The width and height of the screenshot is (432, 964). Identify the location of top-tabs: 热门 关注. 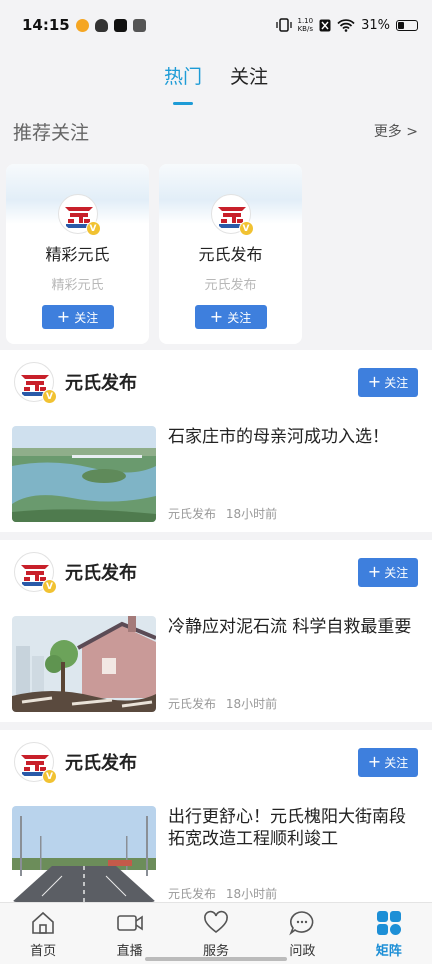
(216, 79).